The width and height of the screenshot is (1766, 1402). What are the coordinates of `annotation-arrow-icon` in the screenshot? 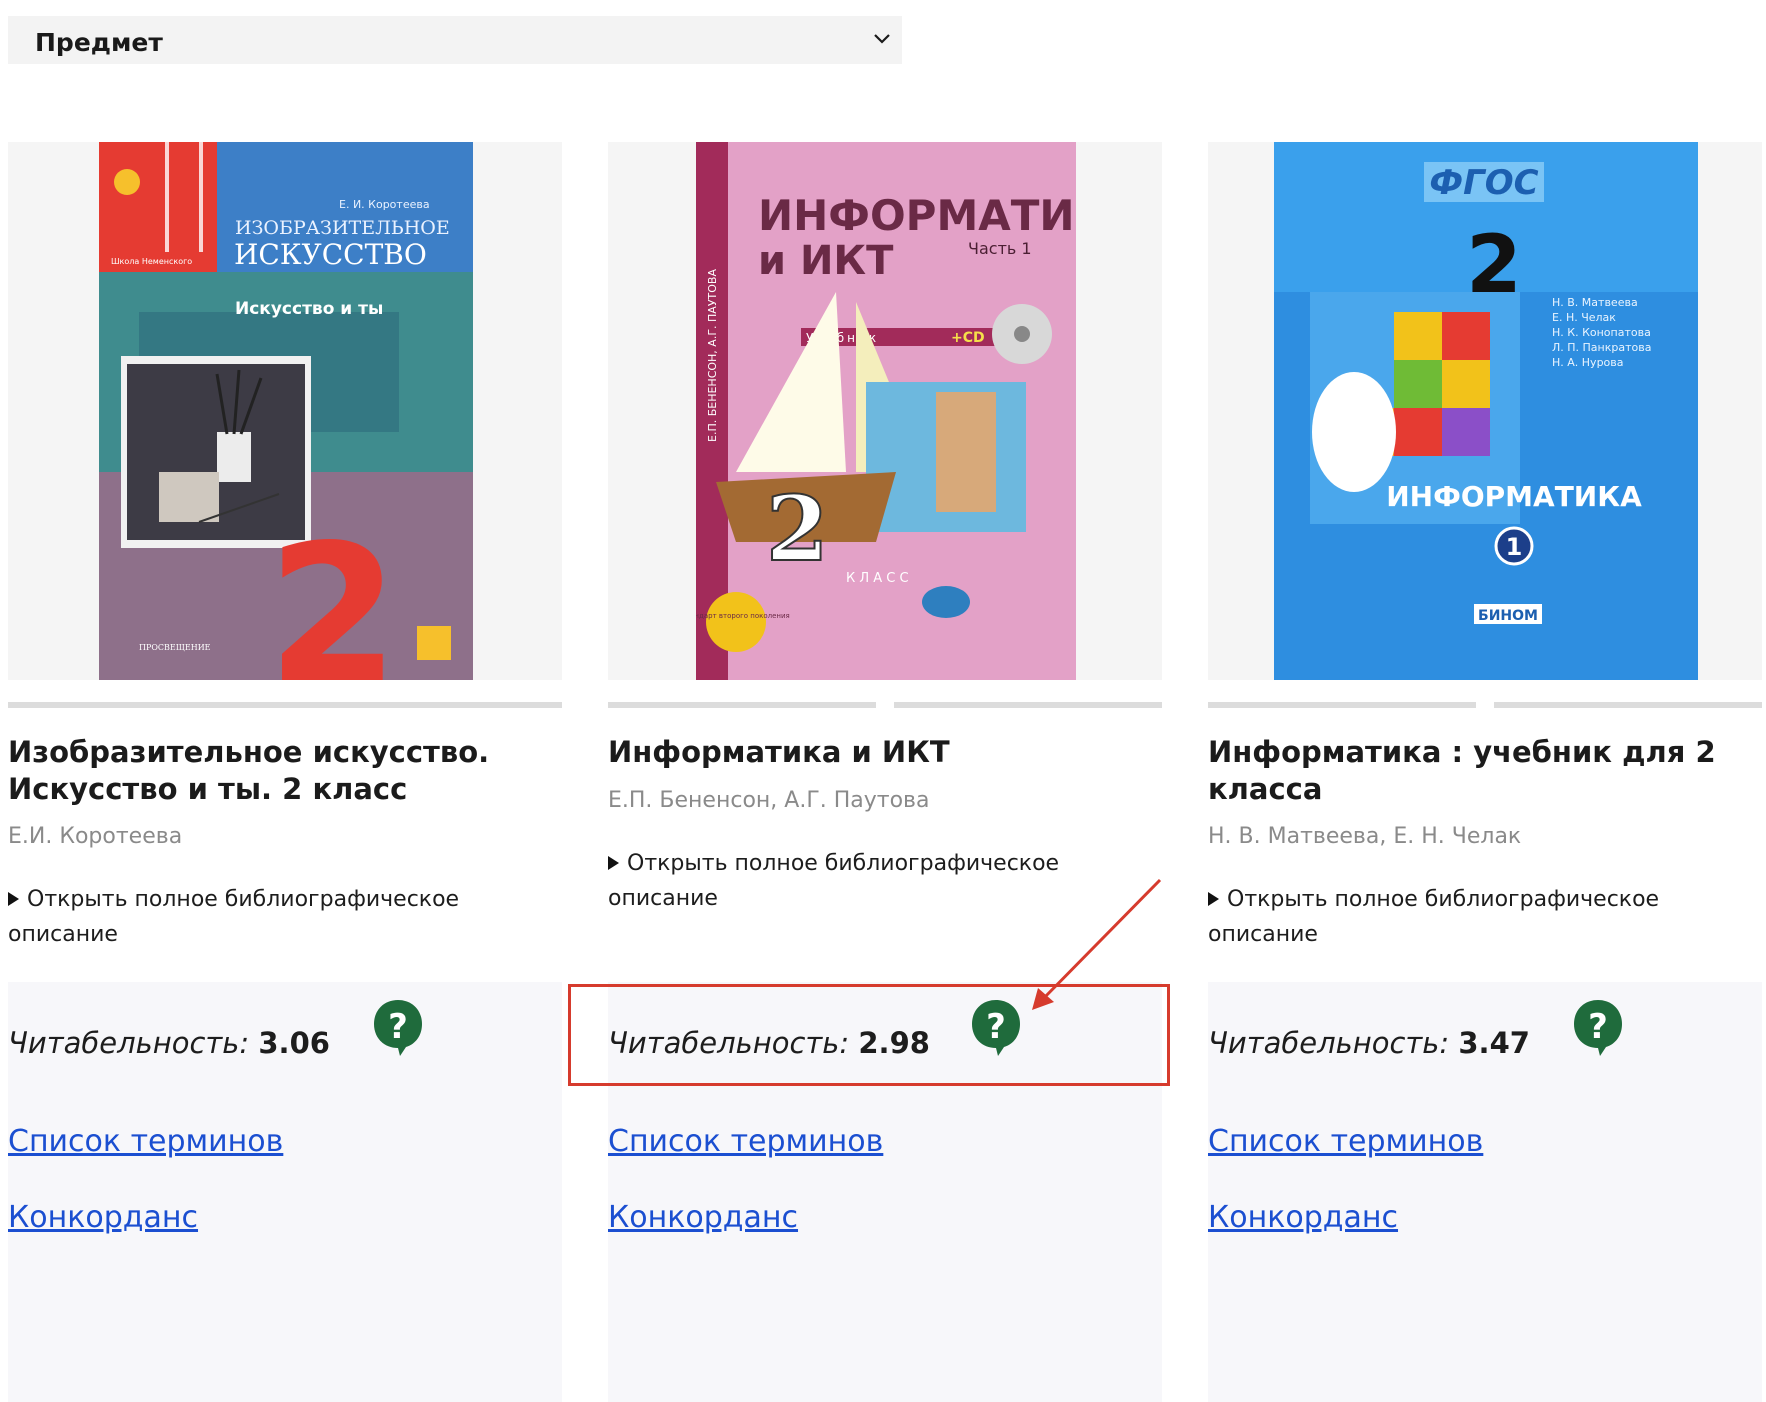 It's located at (1097, 944).